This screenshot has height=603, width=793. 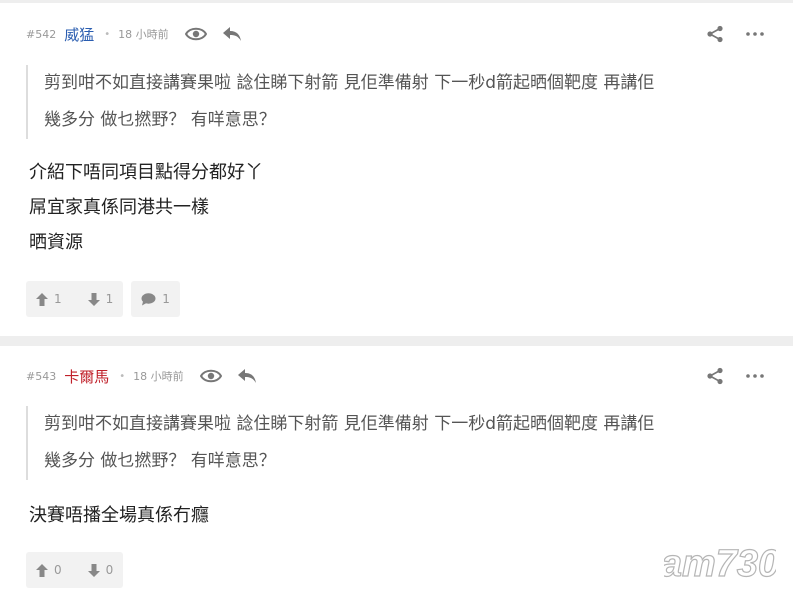 What do you see at coordinates (119, 207) in the screenshot?
I see `post-text-line: 屌宜家真係同港共一樣` at bounding box center [119, 207].